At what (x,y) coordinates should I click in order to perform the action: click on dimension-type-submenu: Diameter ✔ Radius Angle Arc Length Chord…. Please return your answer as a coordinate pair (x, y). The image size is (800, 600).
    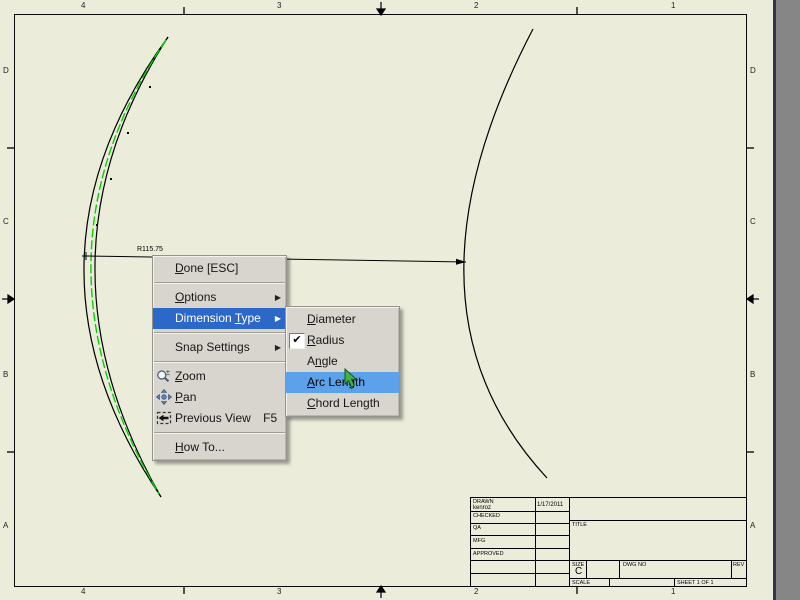
    Looking at the image, I should click on (342, 361).